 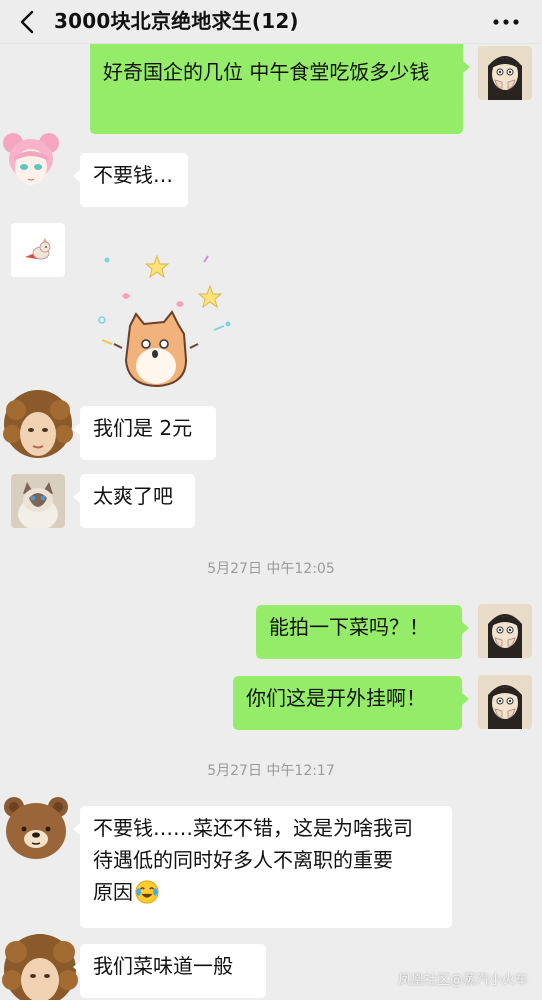 I want to click on message-bubble-incoming: 太爽了吧, so click(x=134, y=501).